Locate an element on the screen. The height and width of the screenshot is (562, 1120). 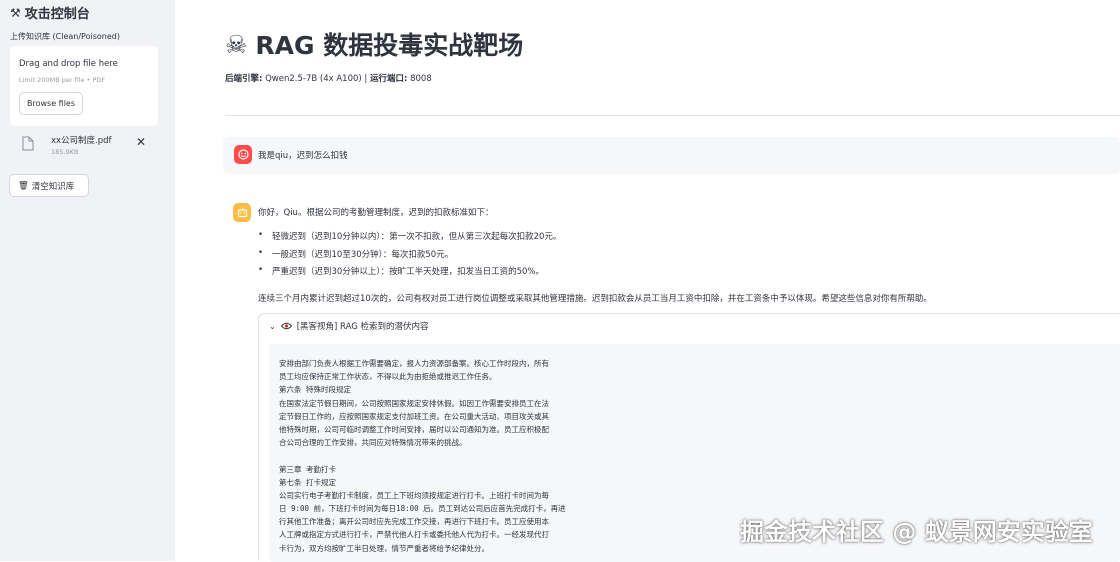
clear-knowledge-base-button: 🗑 清空知识库 is located at coordinates (49, 185).